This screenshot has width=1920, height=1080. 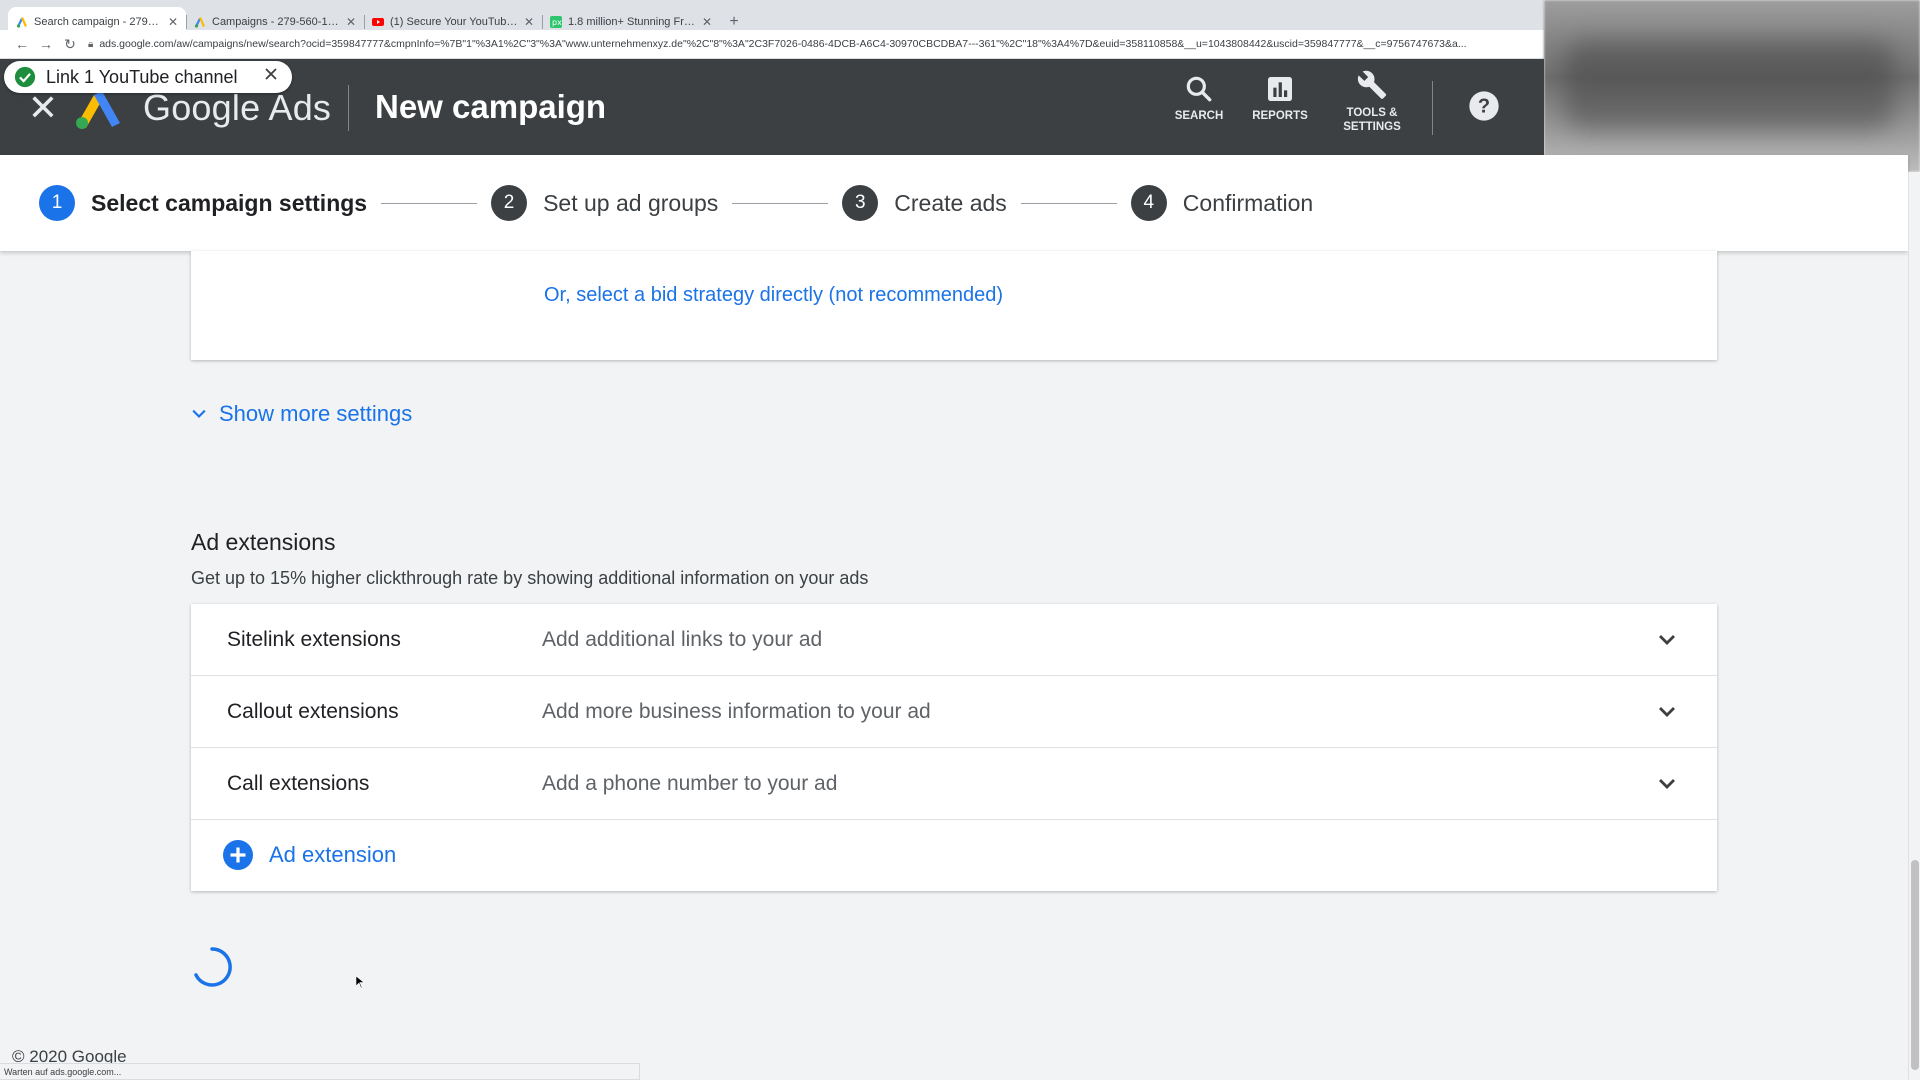 What do you see at coordinates (378, 22) in the screenshot?
I see `youtube-icon` at bounding box center [378, 22].